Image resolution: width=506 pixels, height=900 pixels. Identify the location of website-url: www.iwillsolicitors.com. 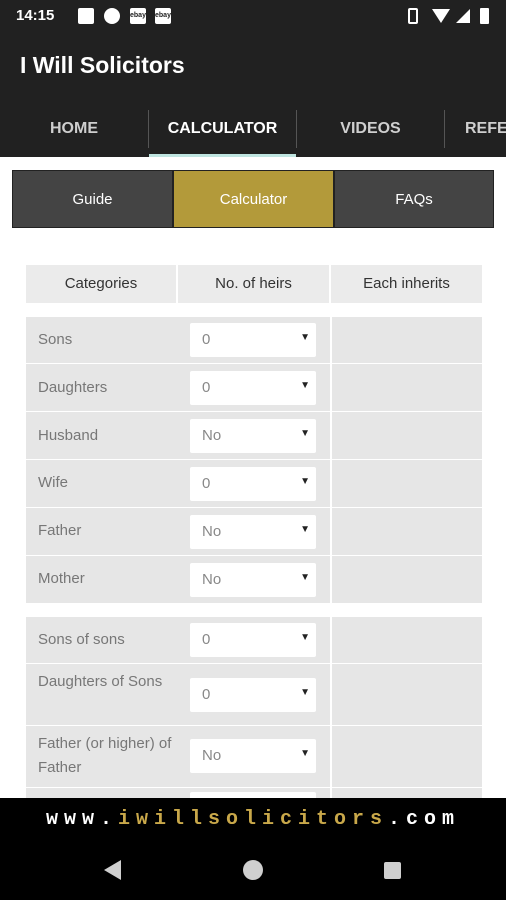
(253, 819).